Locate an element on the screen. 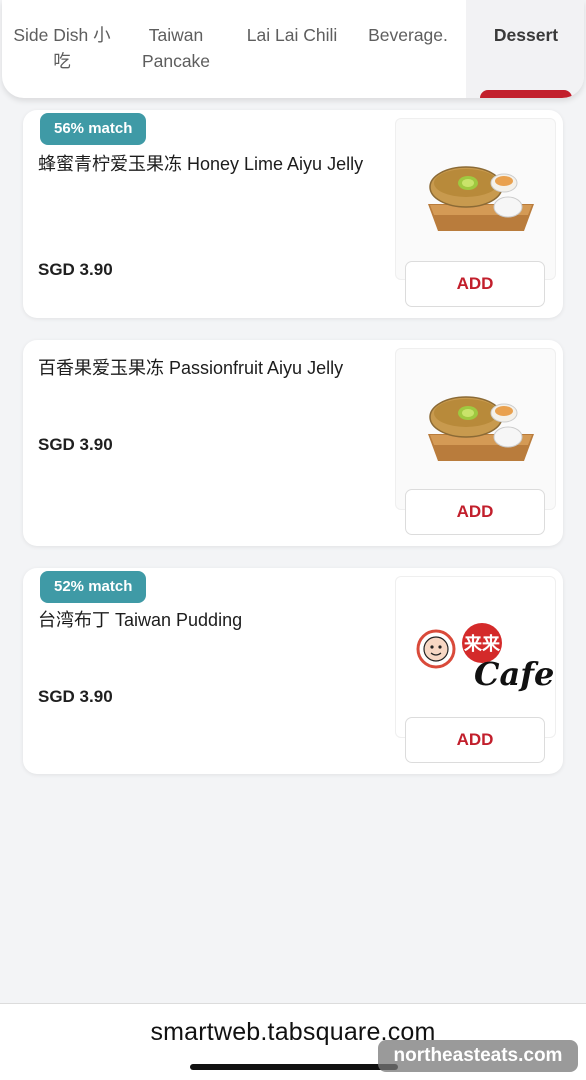 This screenshot has height=1080, width=586. active-tab-indicator is located at coordinates (526, 94).